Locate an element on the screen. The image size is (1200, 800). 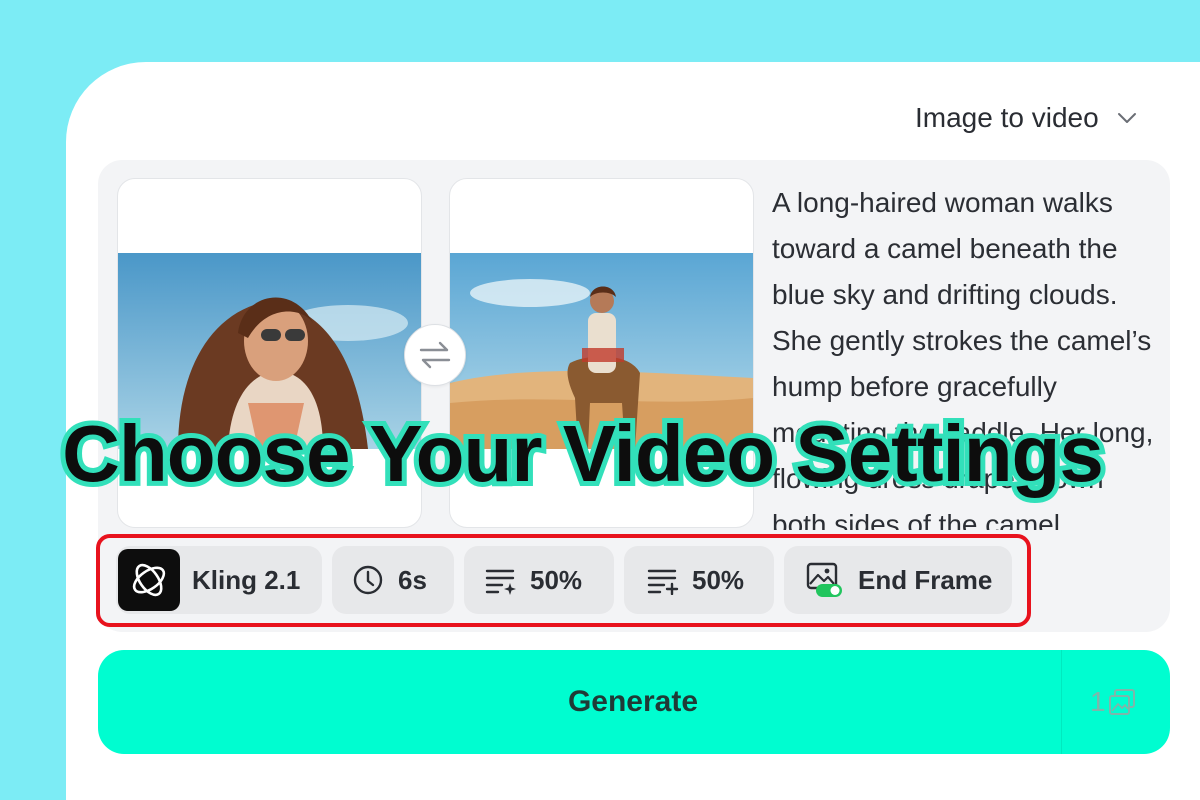
clock-icon is located at coordinates (368, 580).